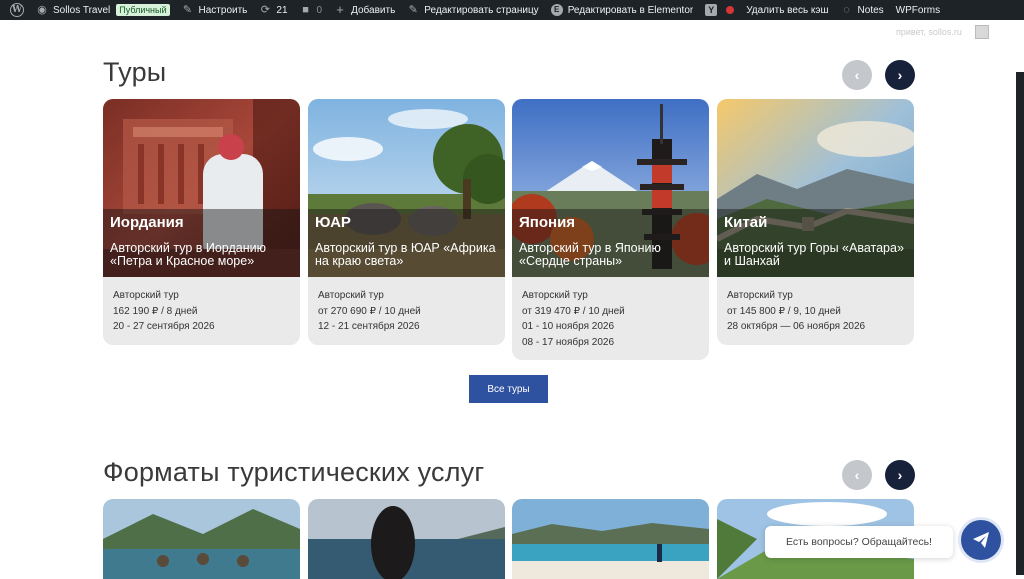 The image size is (1024, 579). I want to click on tours-prev-button: ‹, so click(857, 75).